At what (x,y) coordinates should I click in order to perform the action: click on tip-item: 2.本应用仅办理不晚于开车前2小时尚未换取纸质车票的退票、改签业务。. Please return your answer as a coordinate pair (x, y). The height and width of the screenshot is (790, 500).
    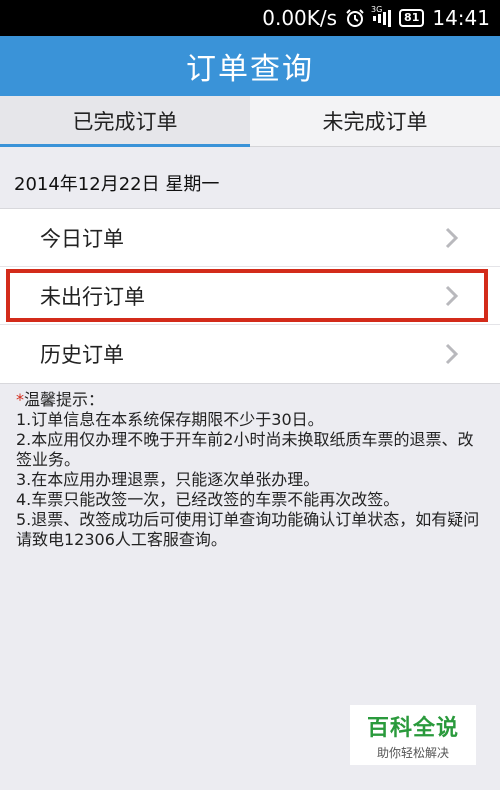
    Looking at the image, I should click on (245, 449).